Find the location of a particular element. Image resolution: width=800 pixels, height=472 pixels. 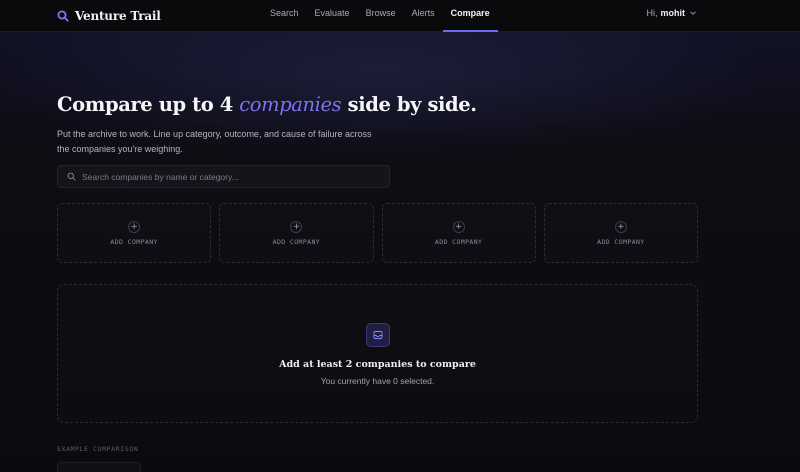

add-company-slot-1: + ADD COMPANY is located at coordinates (134, 233).